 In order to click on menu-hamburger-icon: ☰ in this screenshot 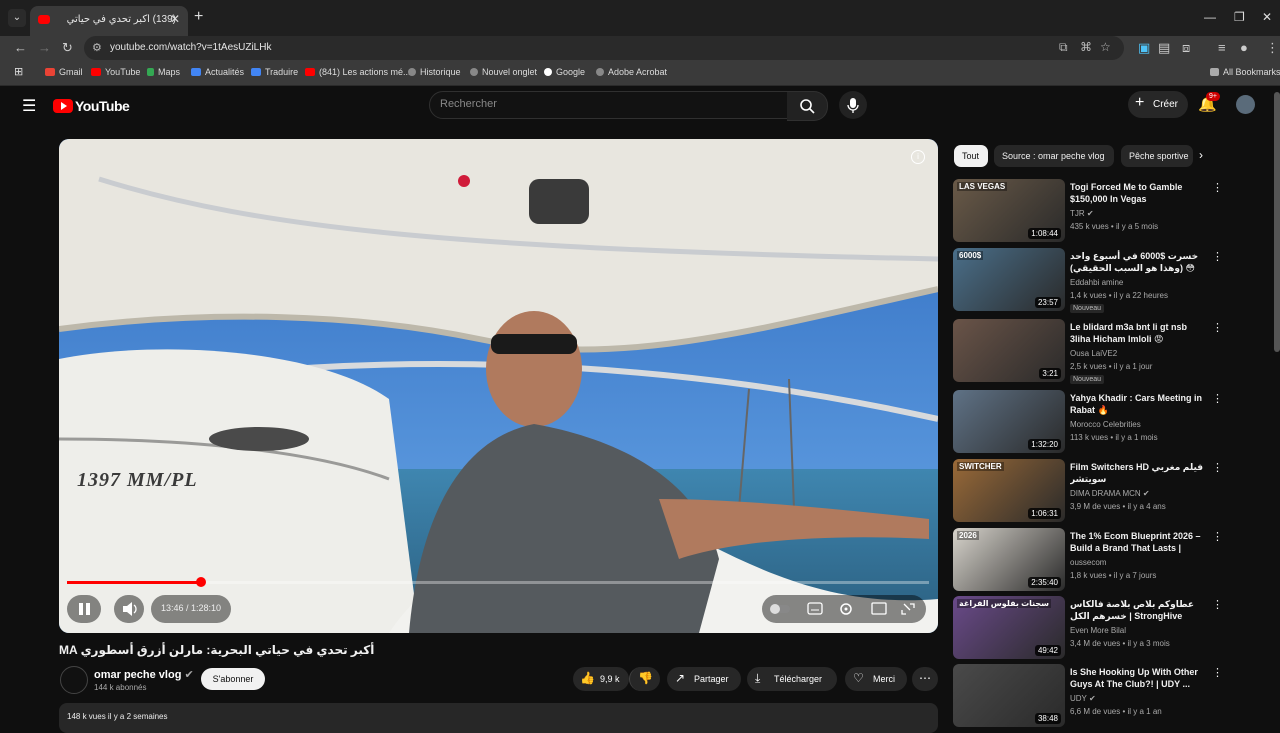, I will do `click(29, 106)`.